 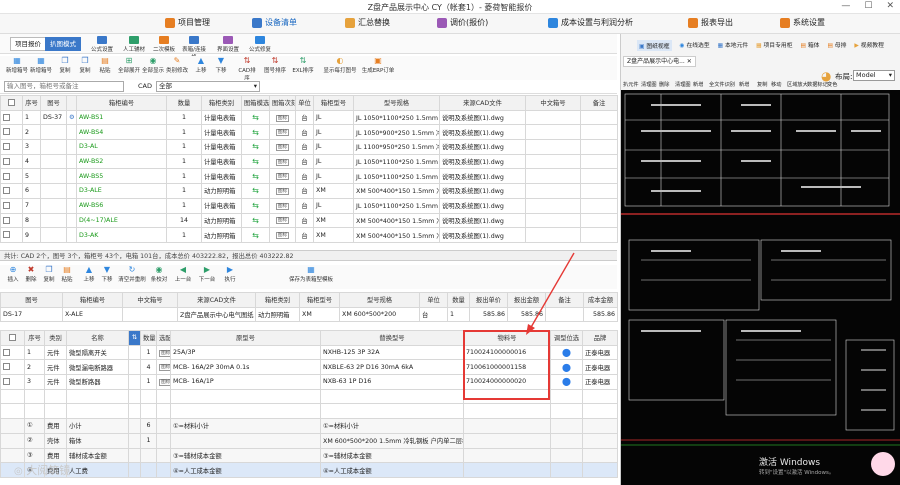 What do you see at coordinates (164, 44) in the screenshot?
I see `secondary-template-button: 二次模板` at bounding box center [164, 44].